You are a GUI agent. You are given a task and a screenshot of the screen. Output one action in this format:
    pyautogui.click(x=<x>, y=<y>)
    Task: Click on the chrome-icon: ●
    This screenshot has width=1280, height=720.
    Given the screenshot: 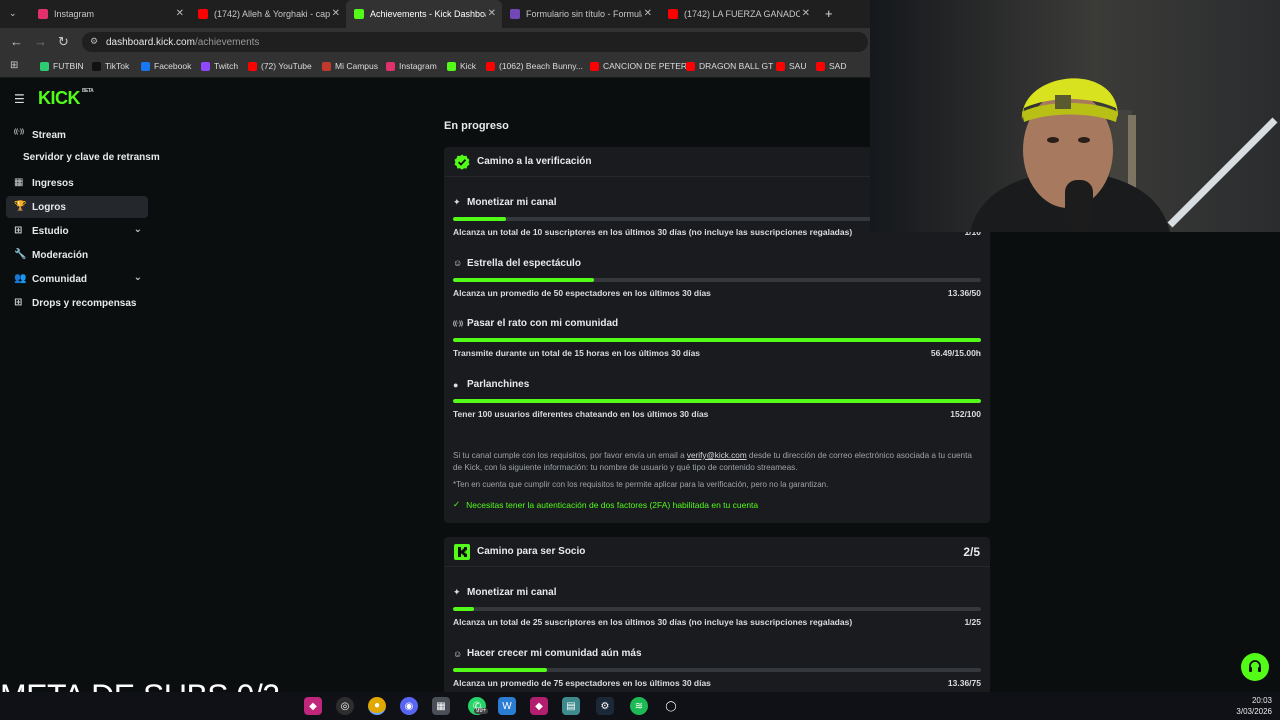 What is the action you would take?
    pyautogui.click(x=377, y=706)
    